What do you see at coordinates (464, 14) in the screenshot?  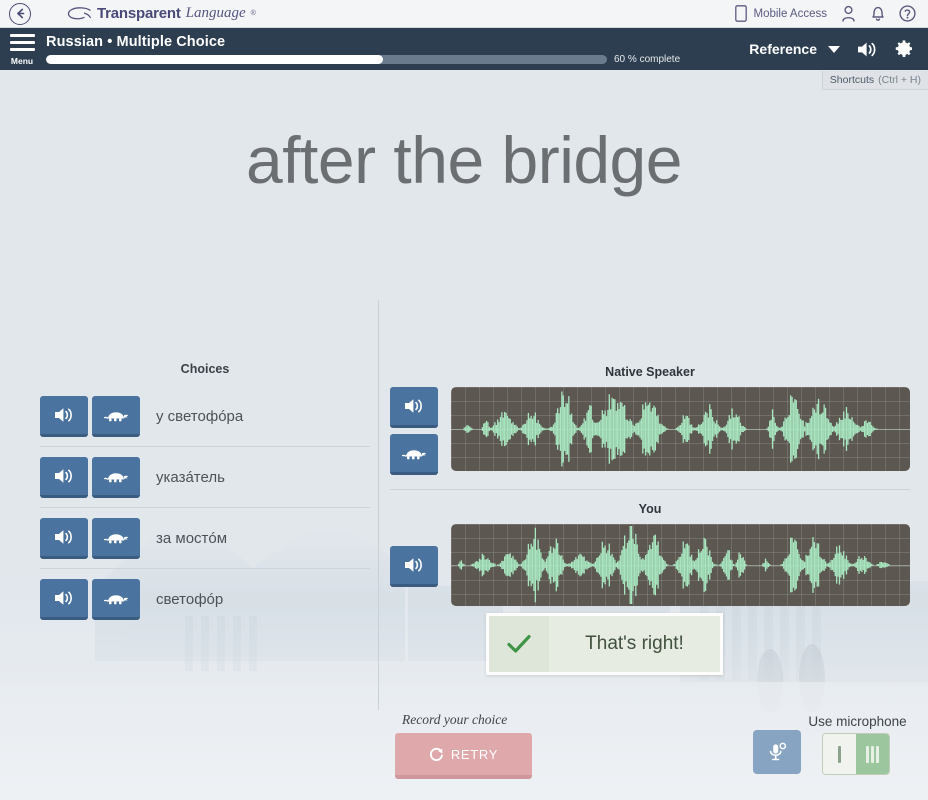 I see `brand-bar: Transparent Language ® Mobile Access` at bounding box center [464, 14].